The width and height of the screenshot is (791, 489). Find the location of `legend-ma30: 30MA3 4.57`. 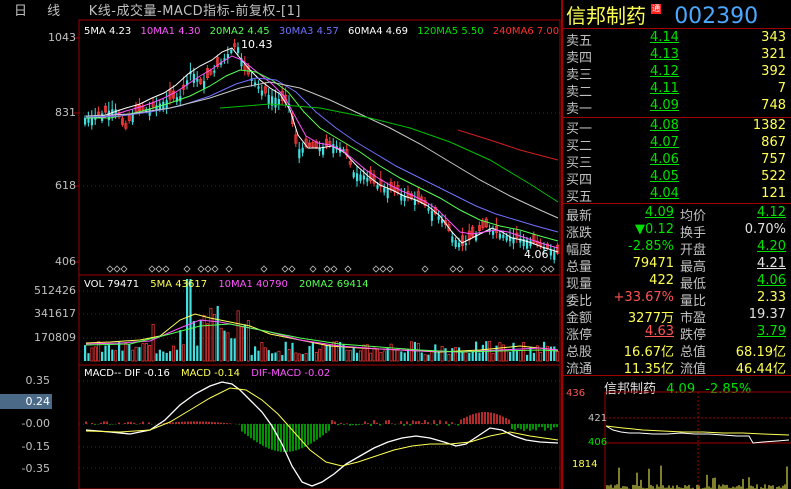

legend-ma30: 30MA3 4.57 is located at coordinates (308, 31).